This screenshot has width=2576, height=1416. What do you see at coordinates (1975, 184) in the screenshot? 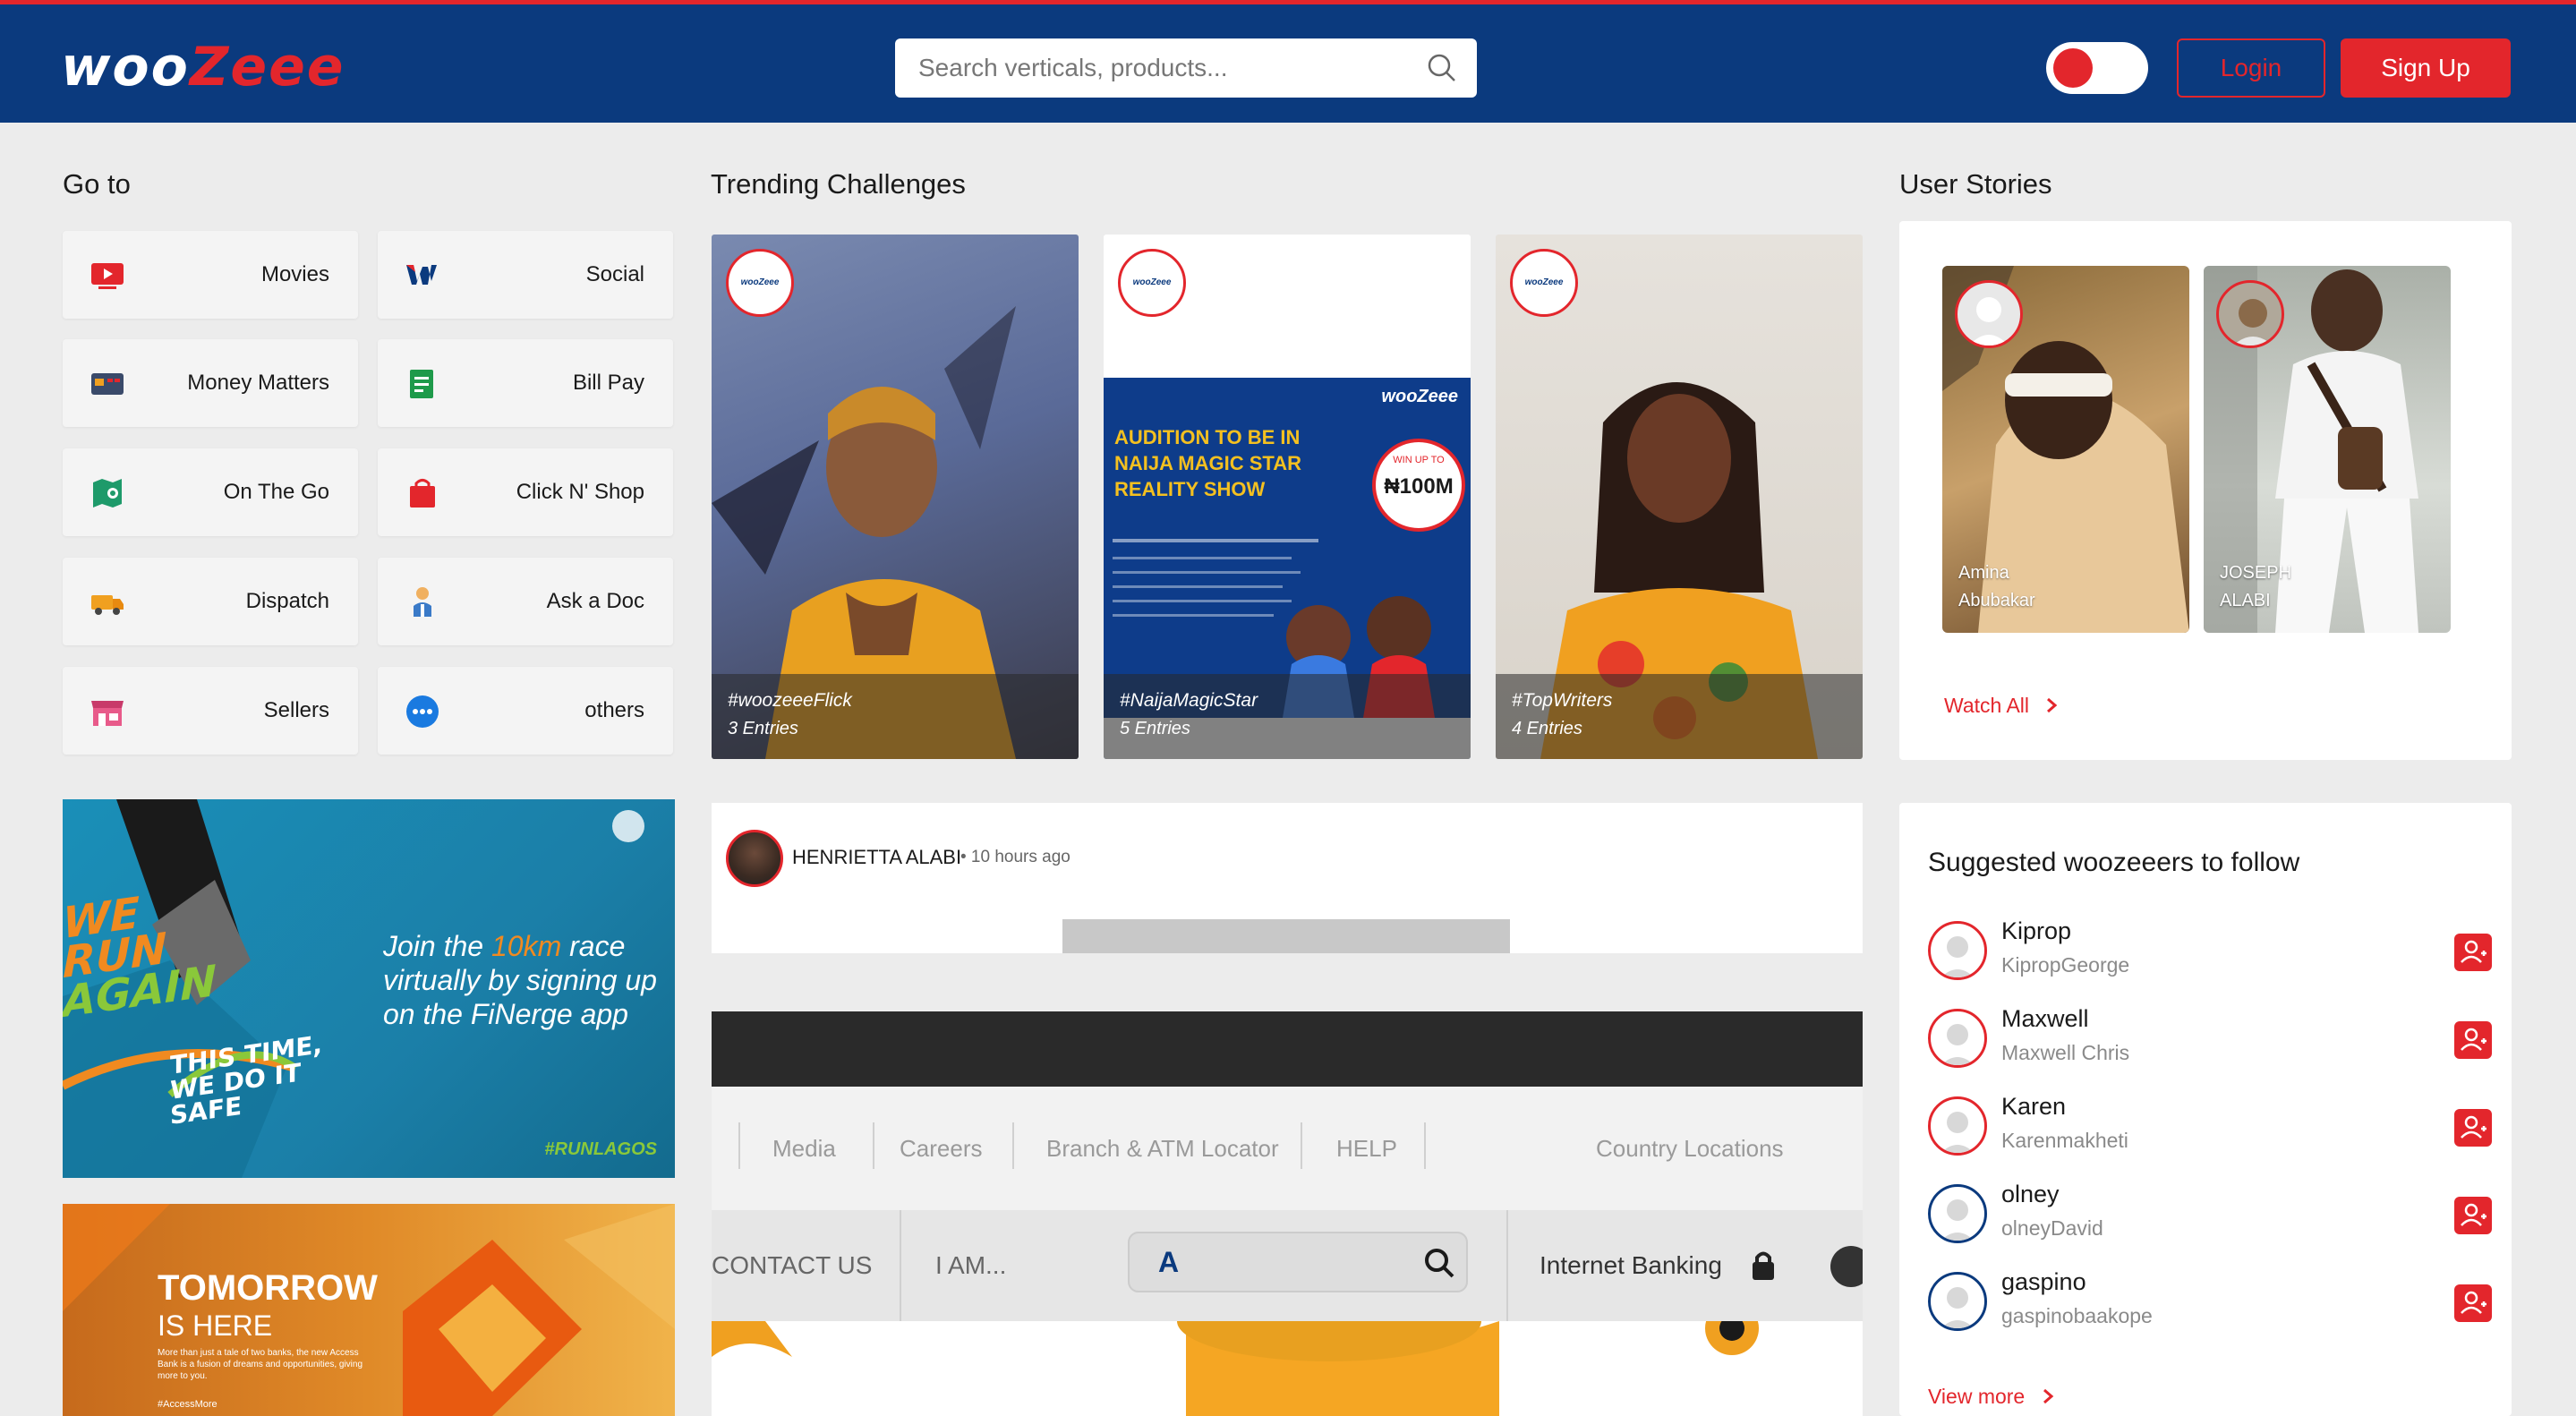
I see `stories-title: User Stories` at bounding box center [1975, 184].